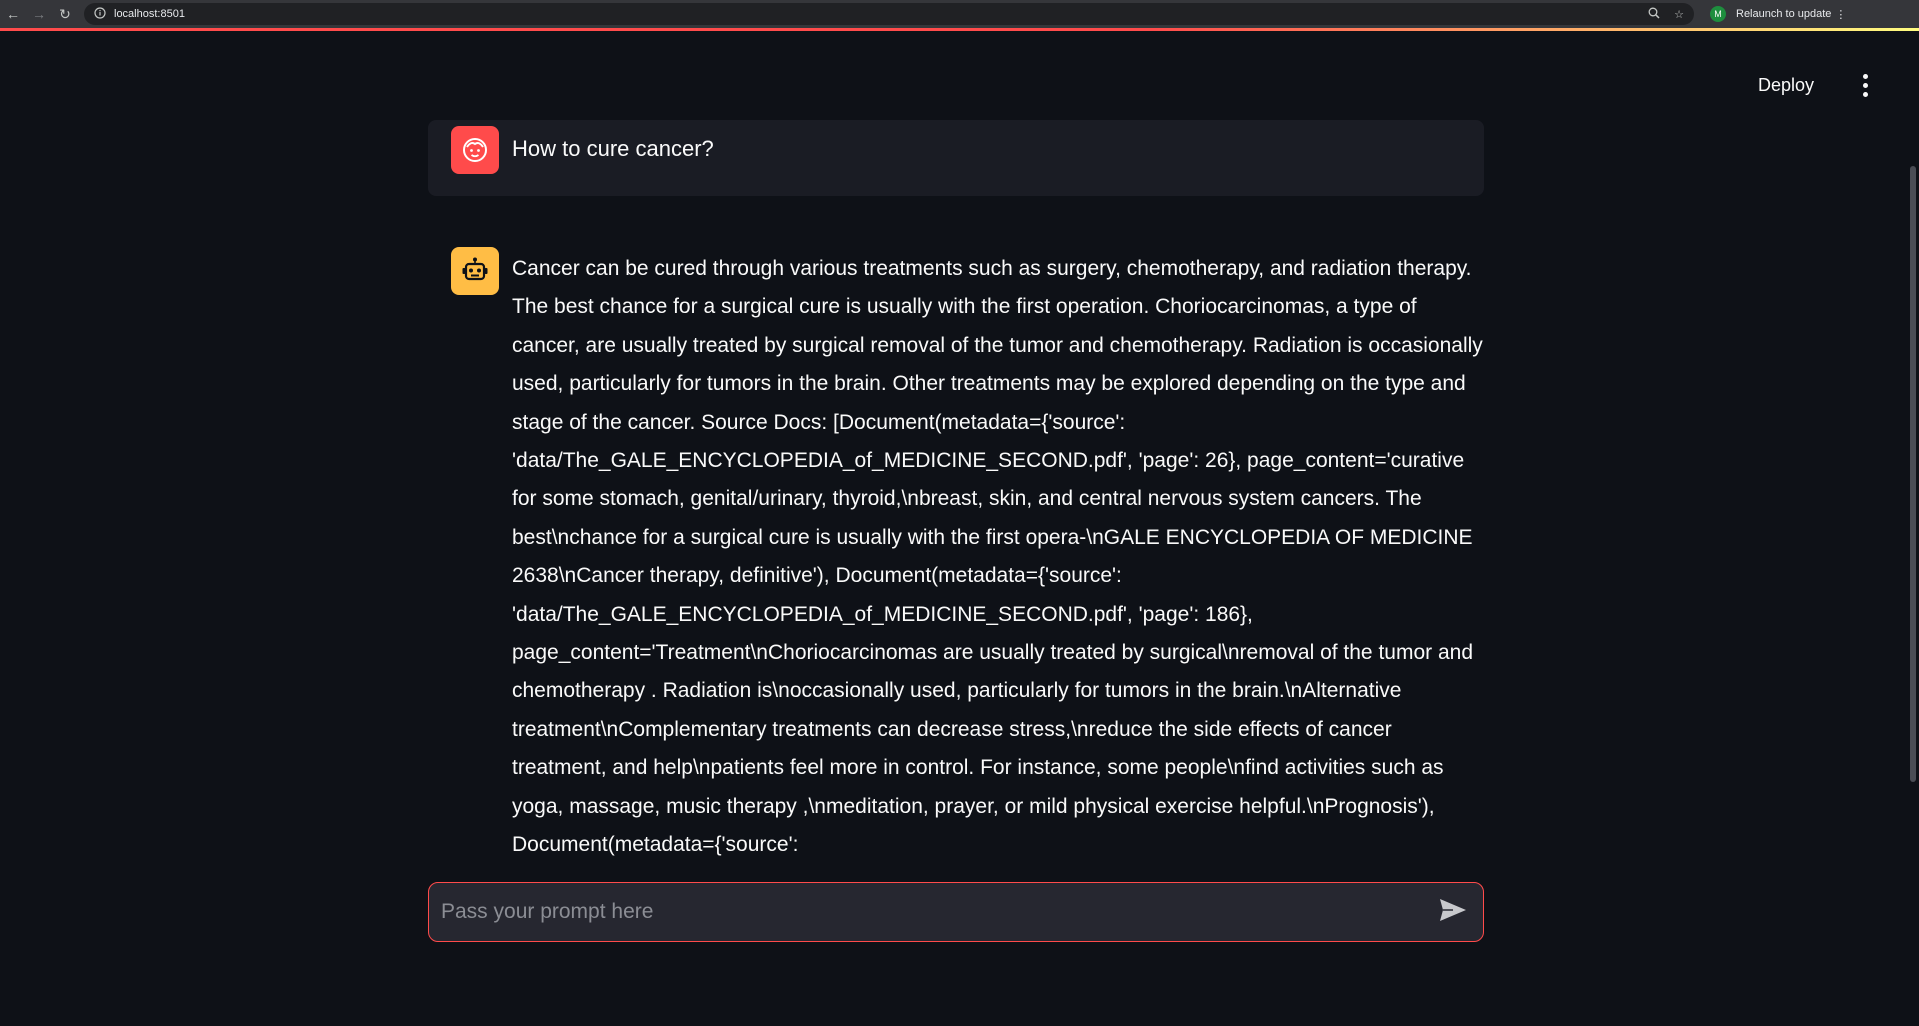 This screenshot has width=1919, height=1026. What do you see at coordinates (475, 271) in the screenshot?
I see `robot-icon` at bounding box center [475, 271].